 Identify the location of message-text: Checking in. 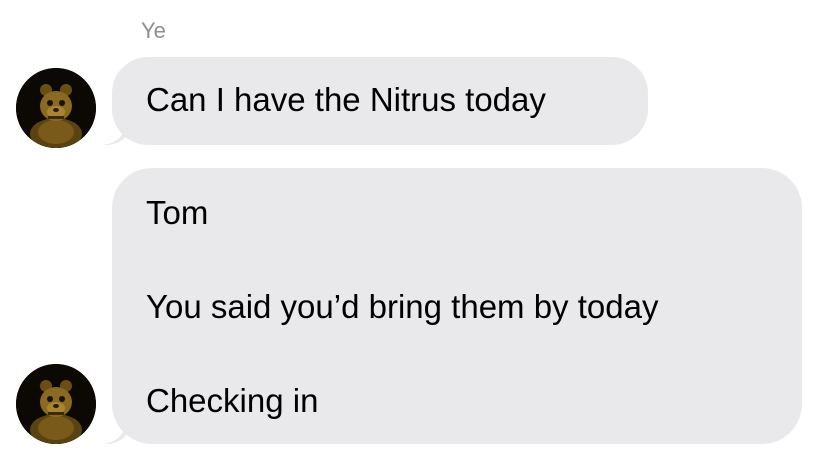
(232, 400).